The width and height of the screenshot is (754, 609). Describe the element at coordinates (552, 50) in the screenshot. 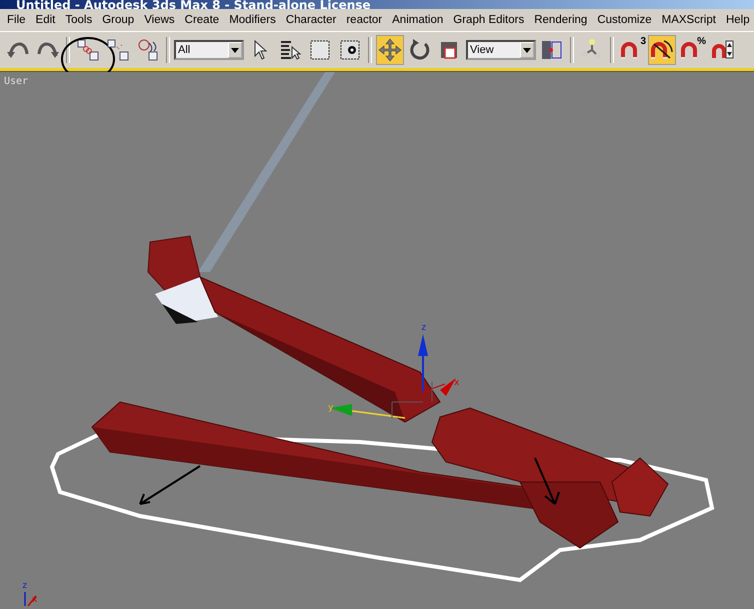

I see `pivot-icon` at that location.